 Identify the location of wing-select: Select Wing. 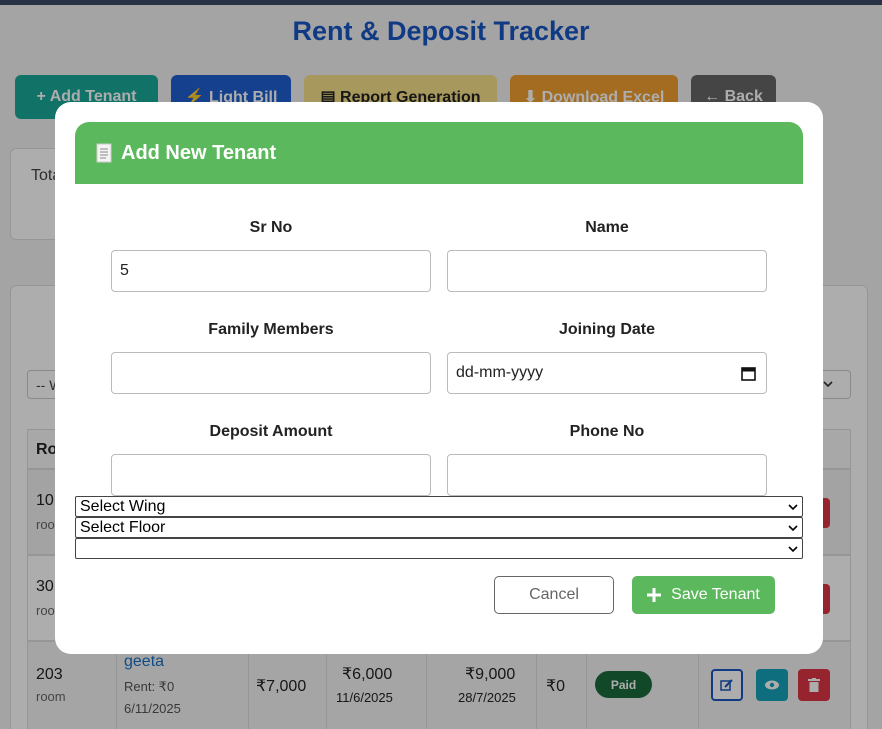
(439, 506).